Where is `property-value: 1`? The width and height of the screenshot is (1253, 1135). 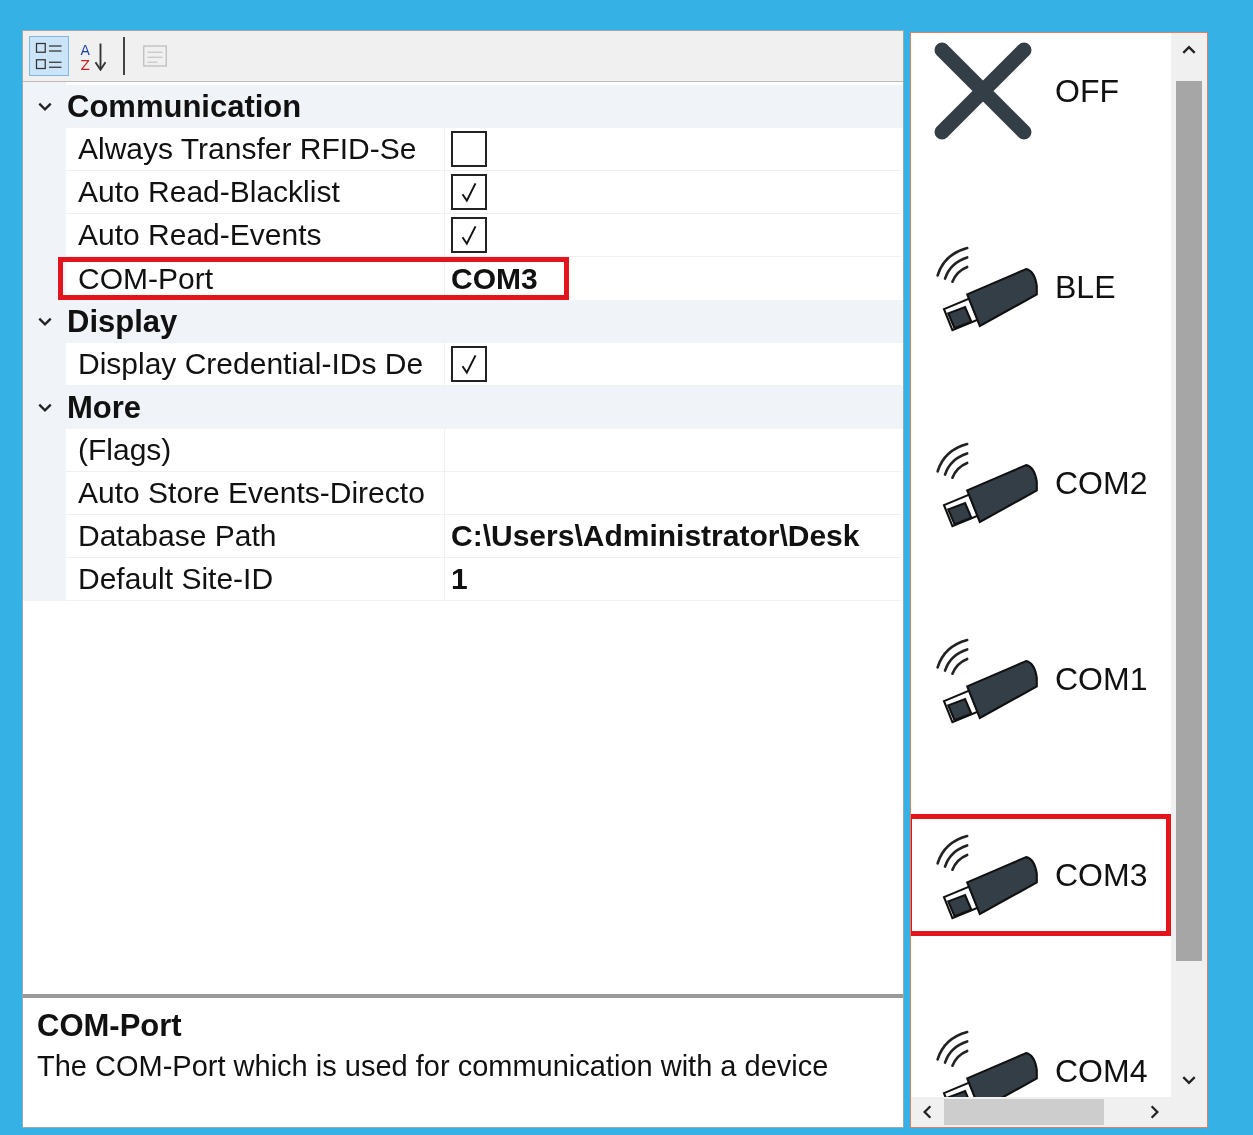 property-value: 1 is located at coordinates (459, 579).